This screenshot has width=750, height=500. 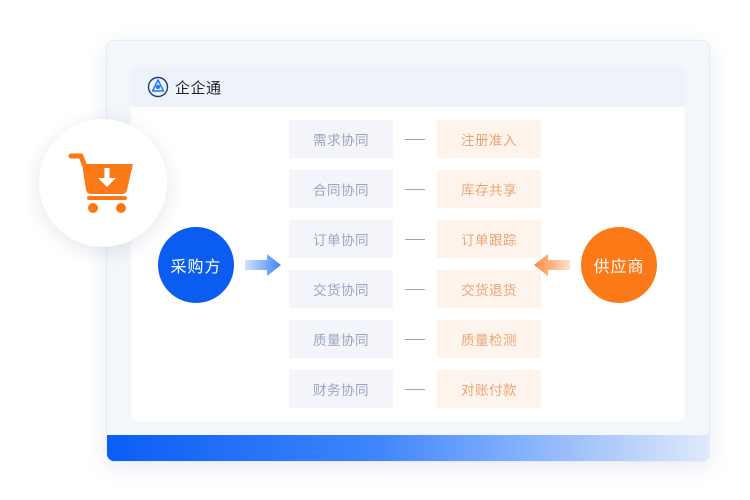 What do you see at coordinates (341, 139) in the screenshot?
I see `collab-item: 需求协同` at bounding box center [341, 139].